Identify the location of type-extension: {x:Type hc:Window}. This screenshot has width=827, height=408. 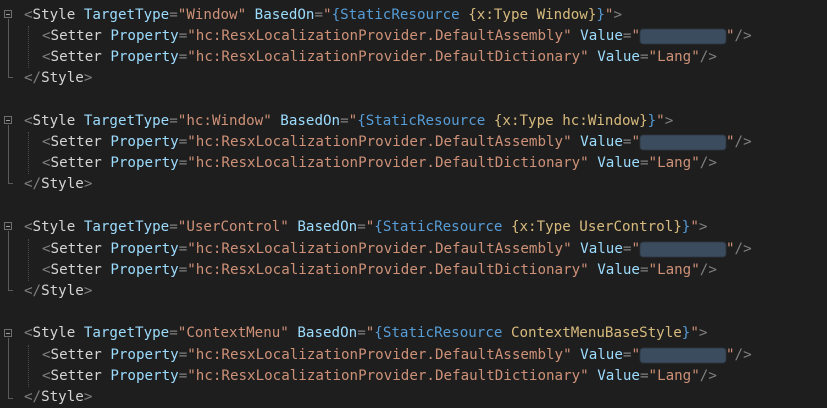
(570, 121).